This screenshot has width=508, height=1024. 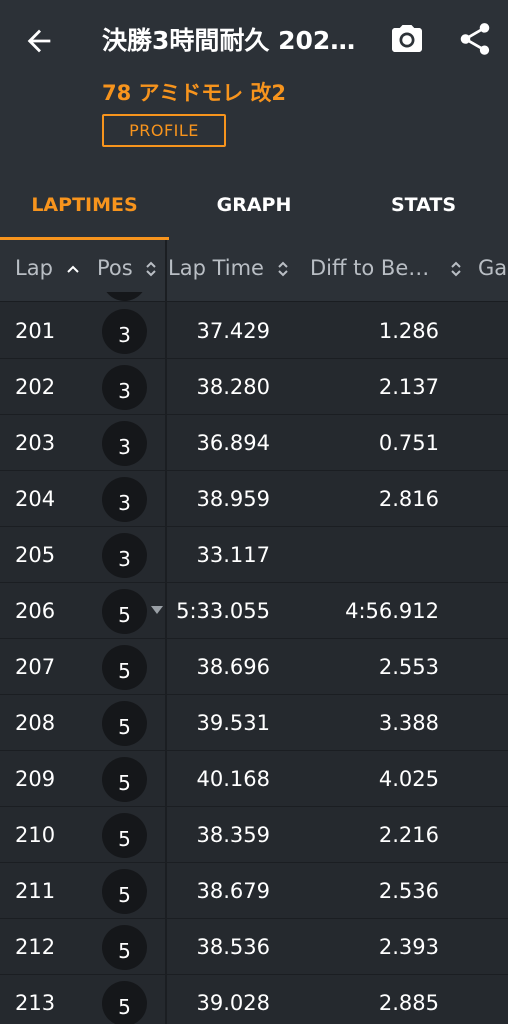 What do you see at coordinates (72, 269) in the screenshot?
I see `sort-ascending-icon` at bounding box center [72, 269].